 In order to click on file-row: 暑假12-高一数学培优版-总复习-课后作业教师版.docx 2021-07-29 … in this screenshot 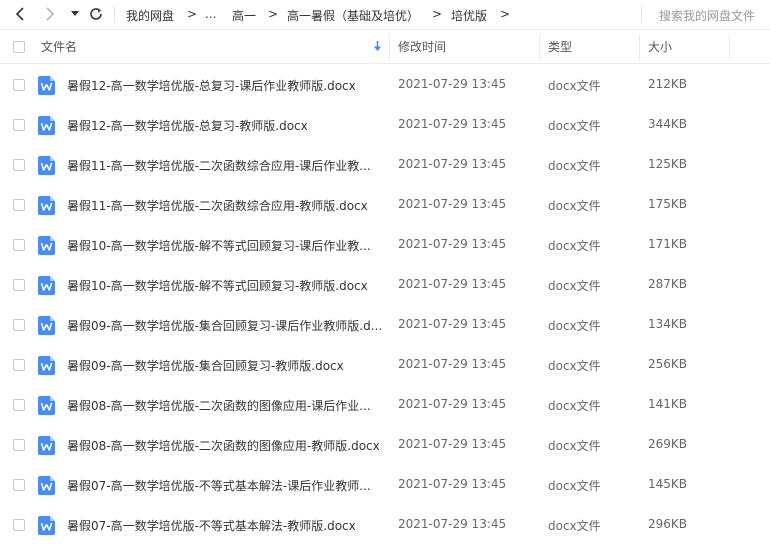, I will do `click(385, 85)`.